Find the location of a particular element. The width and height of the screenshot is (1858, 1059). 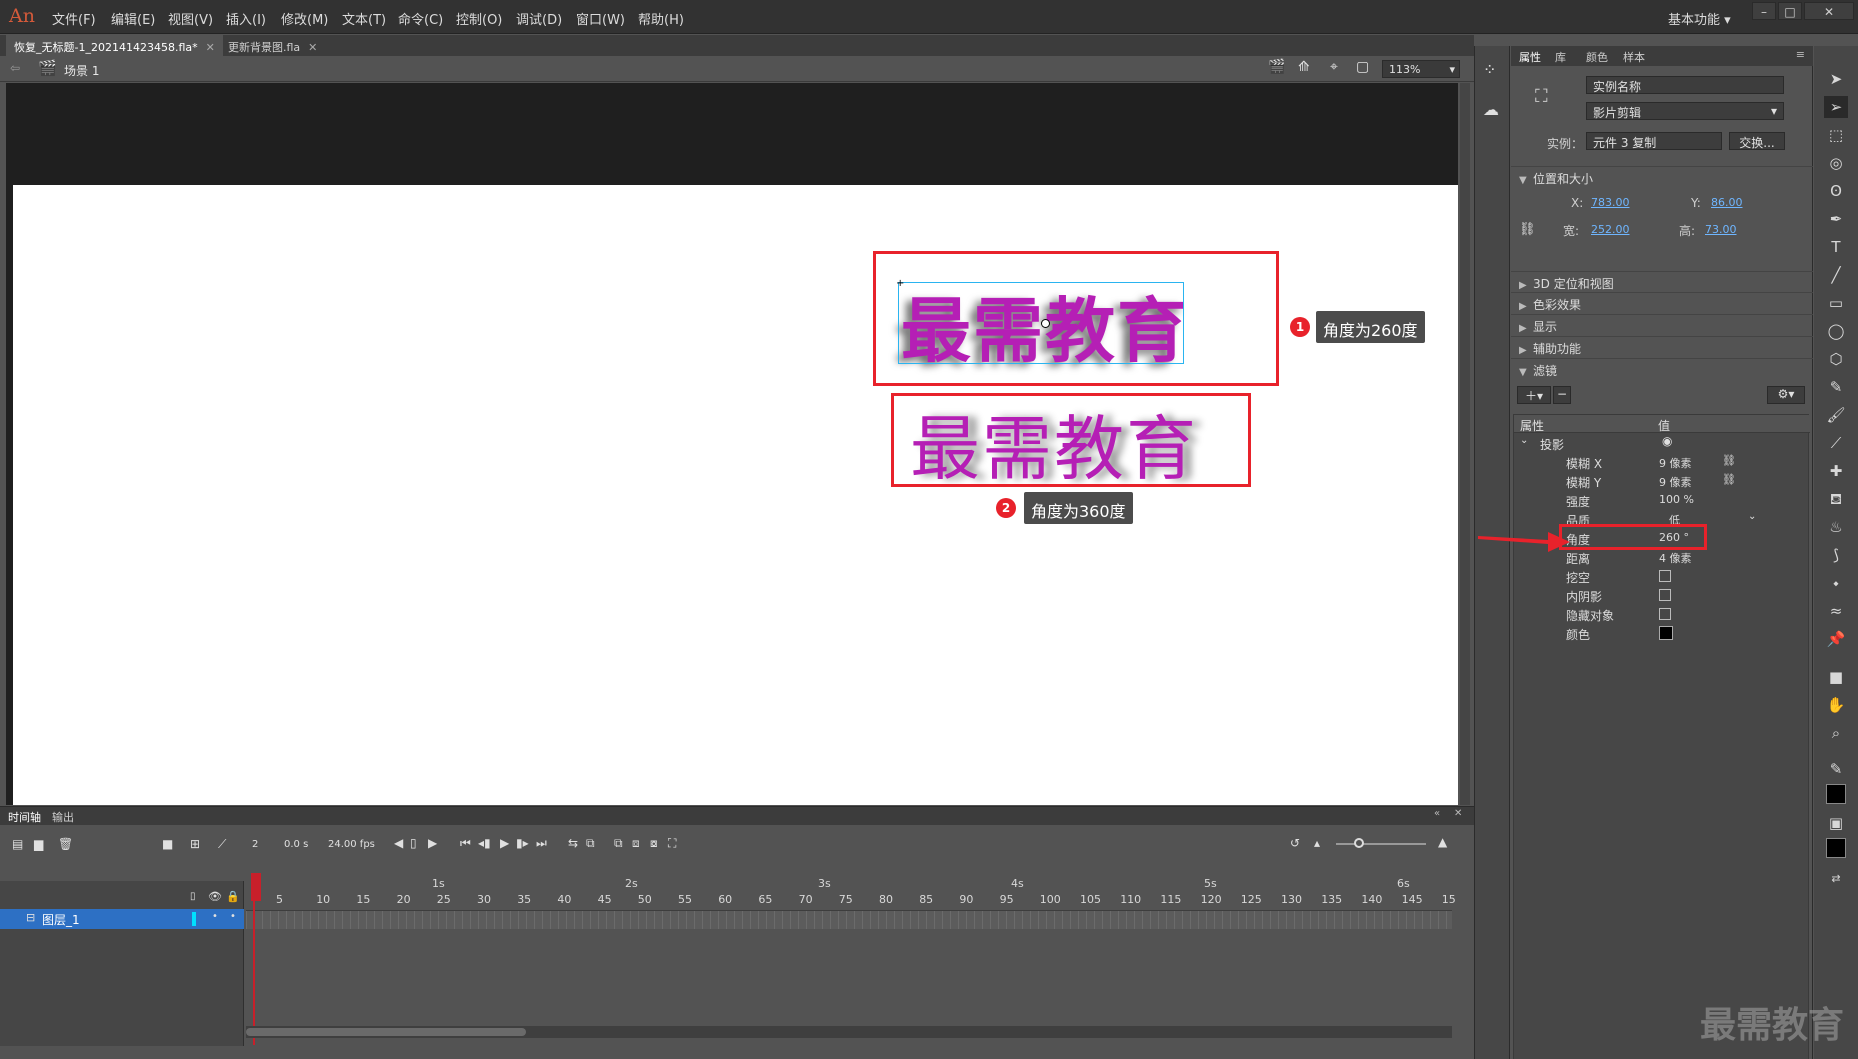

timeline-horizontal-scrollbar is located at coordinates (849, 1032).